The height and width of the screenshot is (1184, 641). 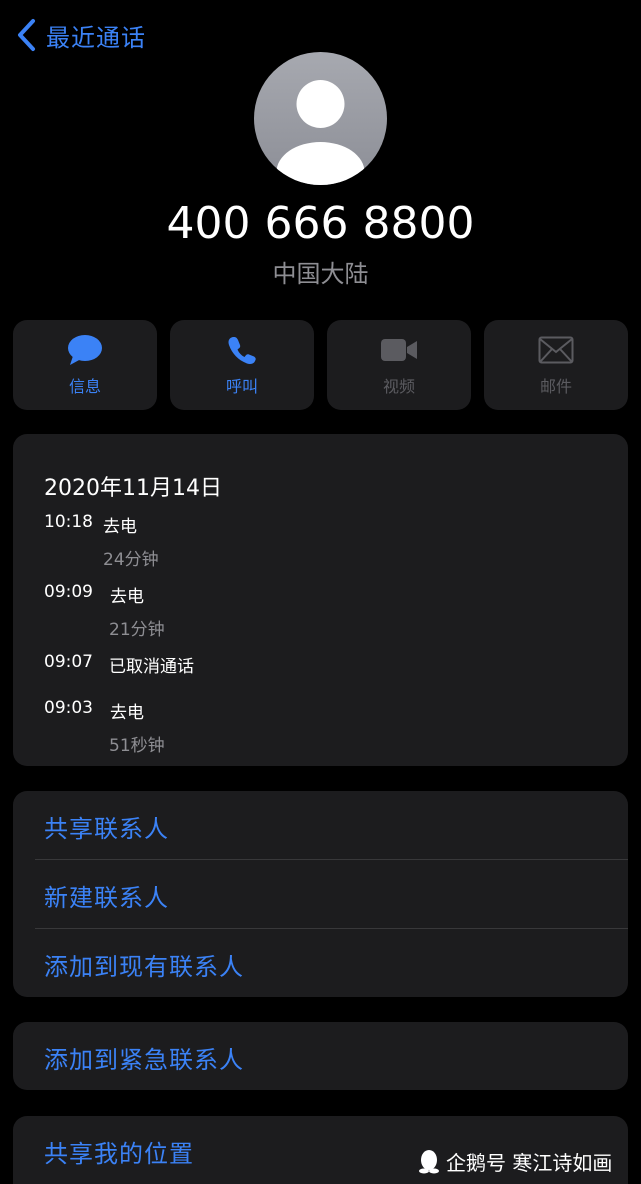 What do you see at coordinates (26, 35) in the screenshot?
I see `chevron-left-icon` at bounding box center [26, 35].